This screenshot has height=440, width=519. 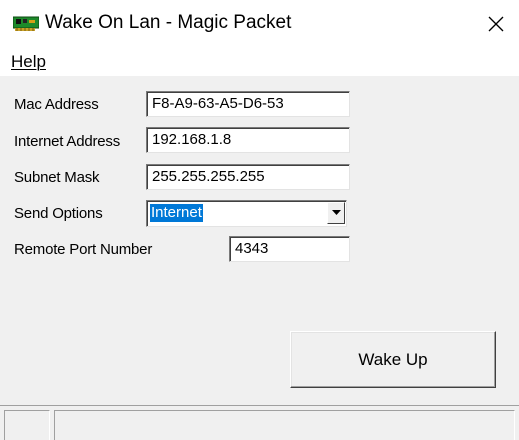 What do you see at coordinates (176, 213) in the screenshot?
I see `send-options-value: Internet` at bounding box center [176, 213].